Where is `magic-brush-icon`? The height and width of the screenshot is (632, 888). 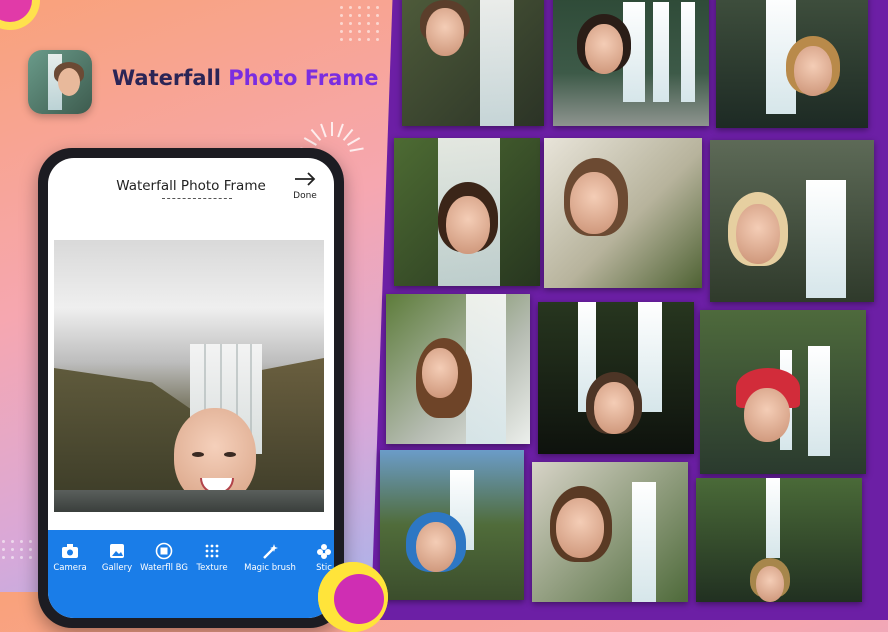
magic-brush-icon is located at coordinates (270, 551).